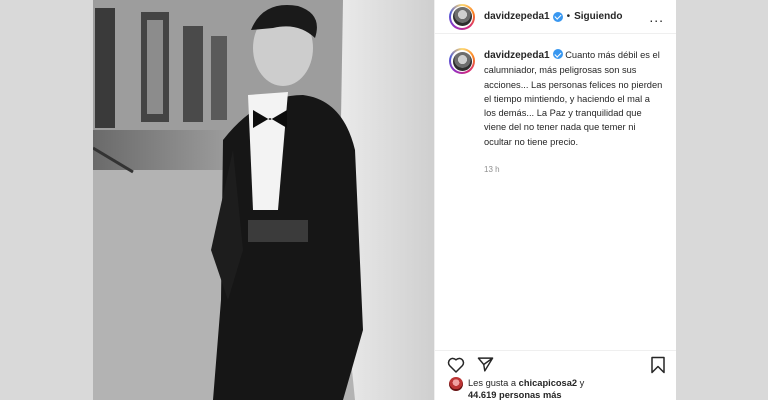 The width and height of the screenshot is (768, 400). I want to click on heart-icon, so click(456, 364).